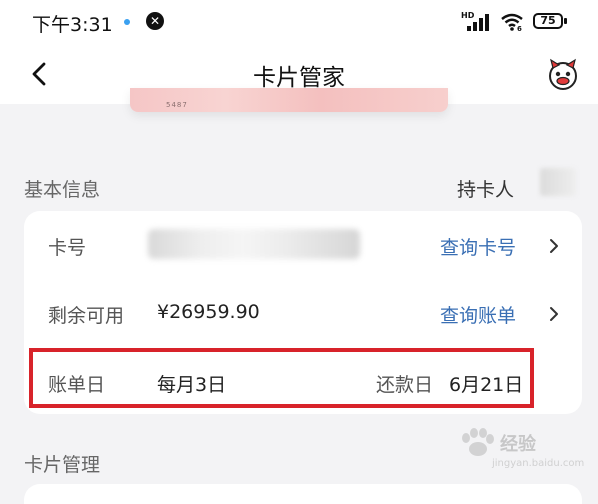 The height and width of the screenshot is (504, 598). Describe the element at coordinates (208, 312) in the screenshot. I see `available-credit-value: ¥26959.90` at that location.